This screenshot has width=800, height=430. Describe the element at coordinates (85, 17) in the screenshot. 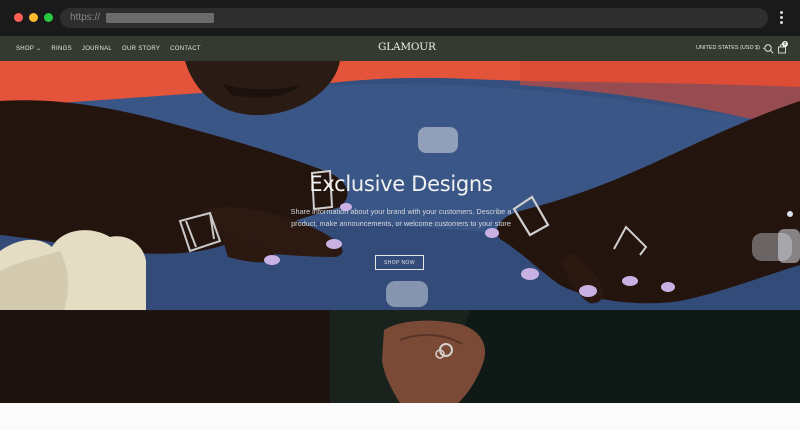

I see `url-prefix: https://` at that location.